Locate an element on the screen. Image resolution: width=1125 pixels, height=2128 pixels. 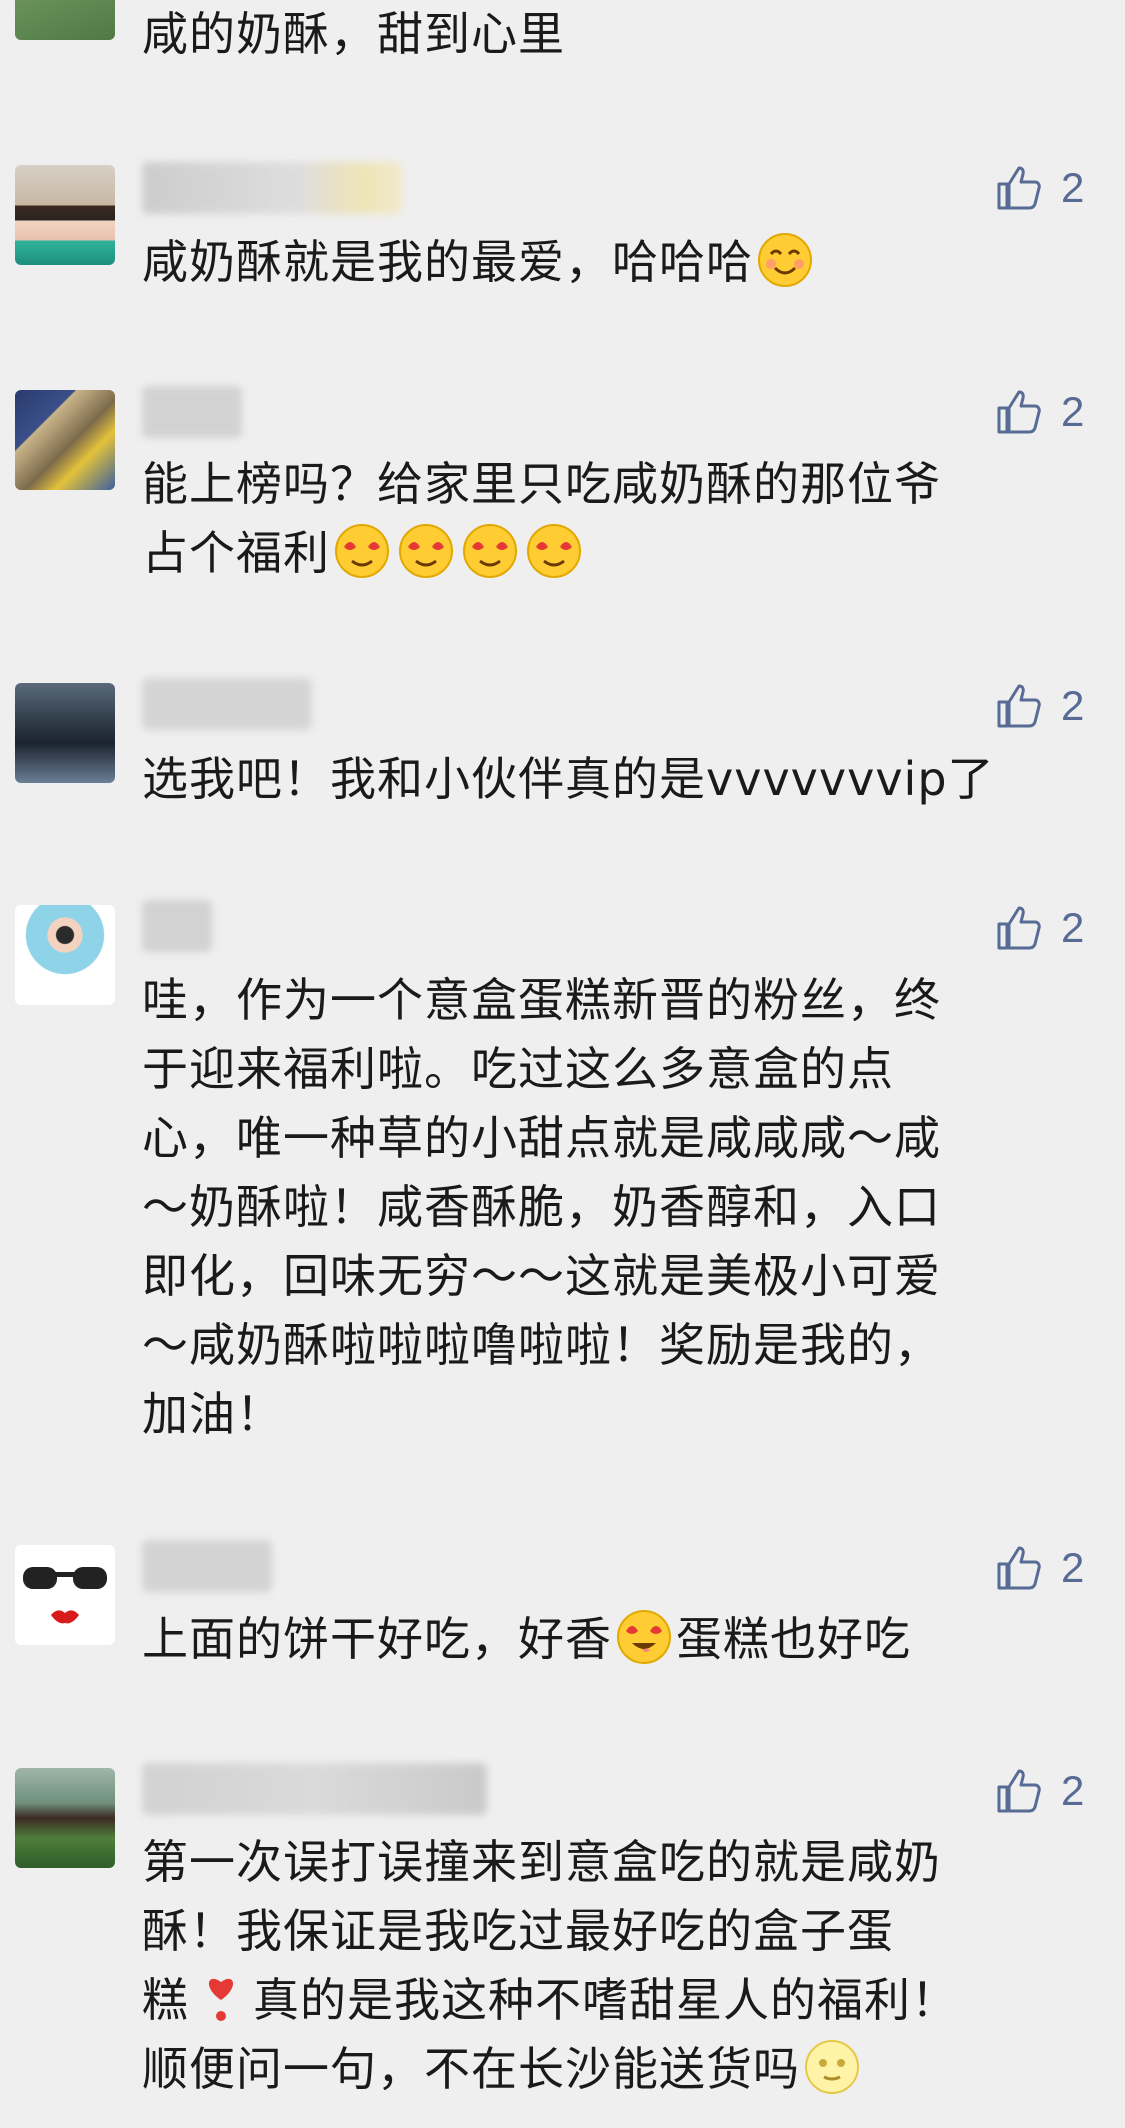
comment-text: 上面的饼干好吃，好香 蛋糕也好吃 is located at coordinates (607, 1639).